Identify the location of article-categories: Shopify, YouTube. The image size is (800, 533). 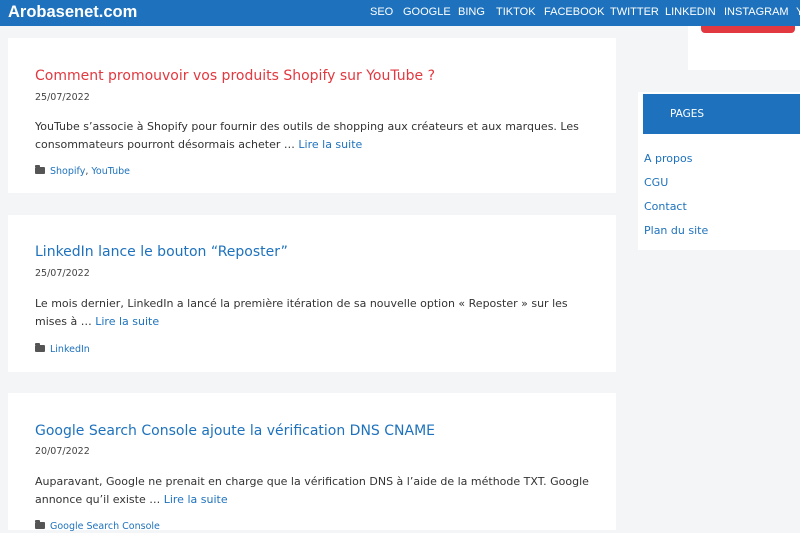
(82, 171).